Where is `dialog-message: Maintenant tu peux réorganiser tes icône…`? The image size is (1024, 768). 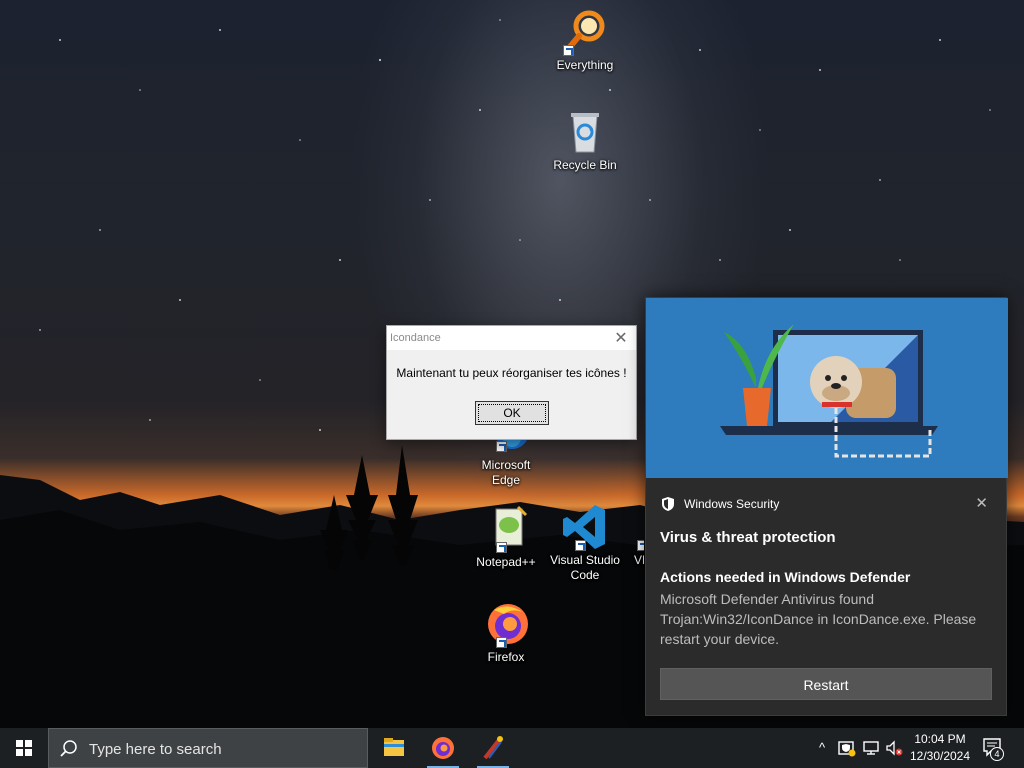 dialog-message: Maintenant tu peux réorganiser tes icône… is located at coordinates (511, 373).